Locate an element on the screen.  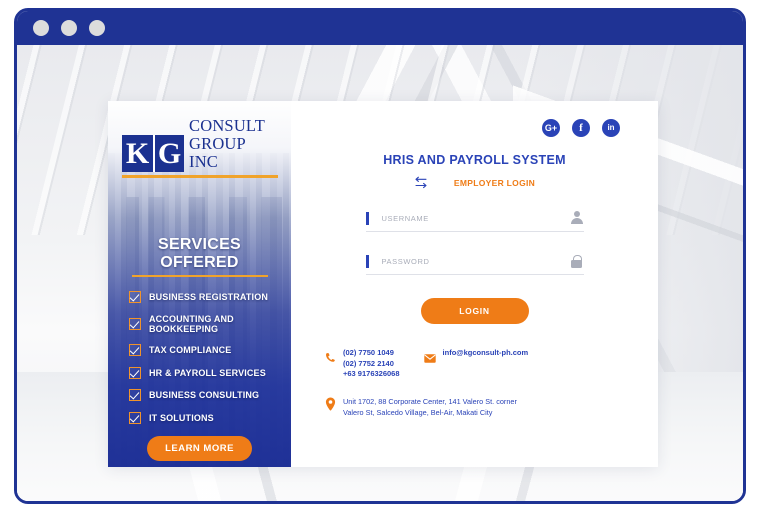
logo-letter-k: K is located at coordinates (137, 153).